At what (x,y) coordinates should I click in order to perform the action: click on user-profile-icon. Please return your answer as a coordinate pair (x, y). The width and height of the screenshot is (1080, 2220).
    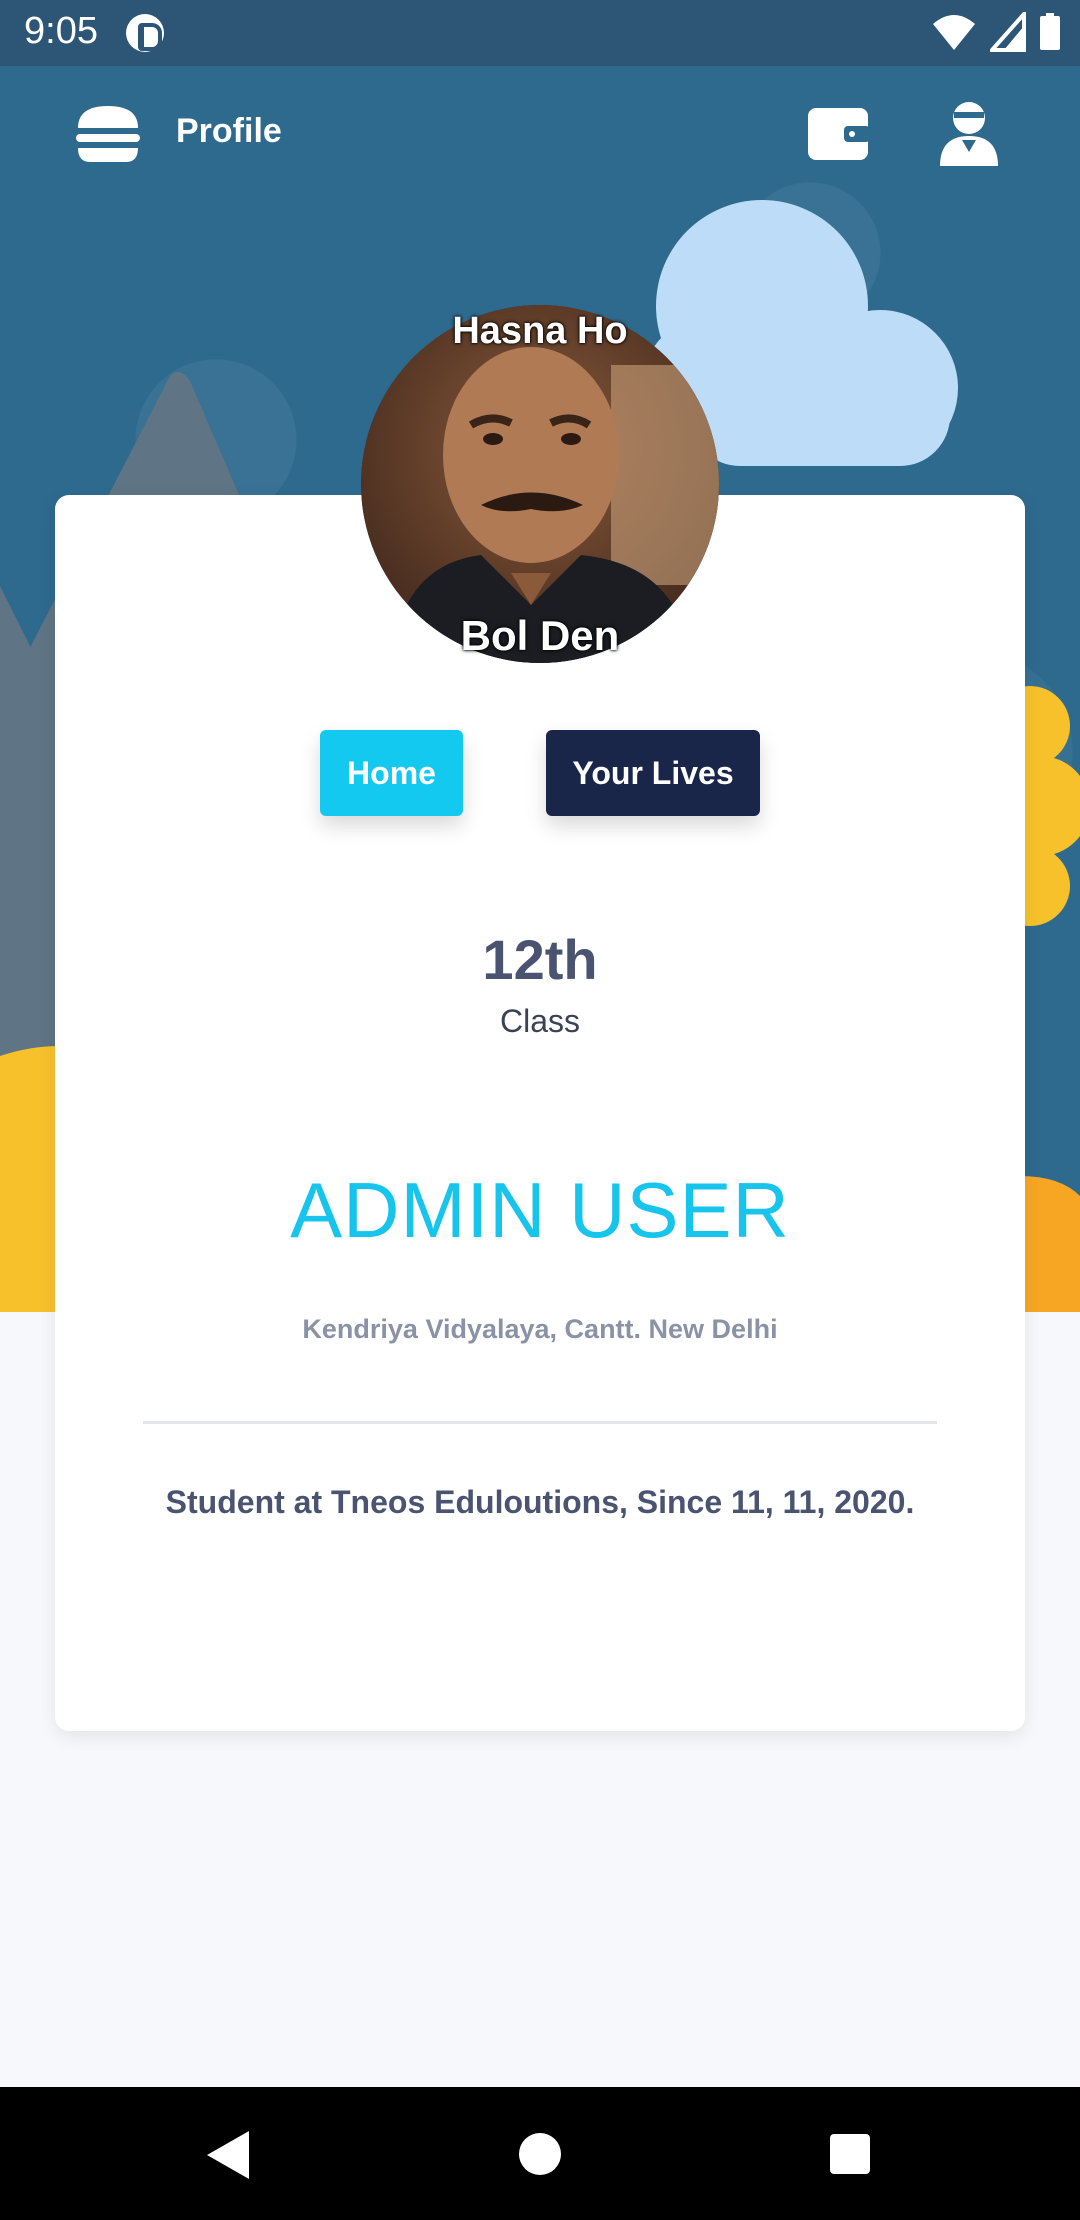
    Looking at the image, I should click on (969, 133).